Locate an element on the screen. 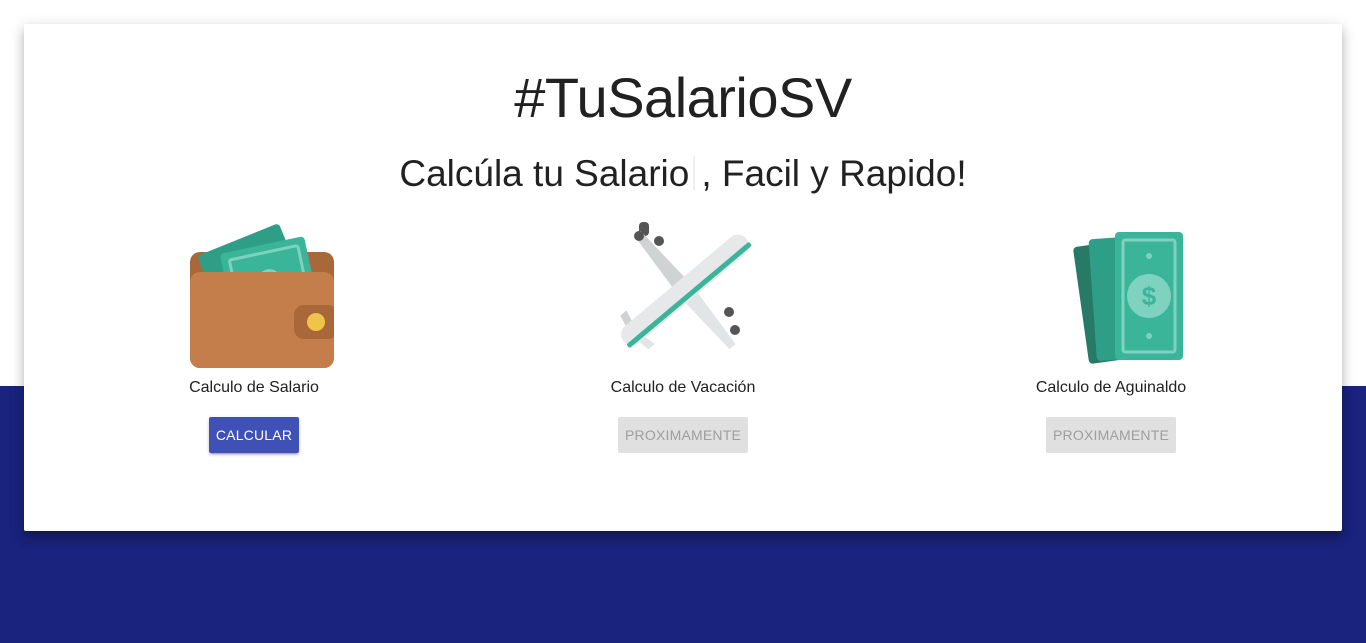 This screenshot has height=643, width=1366. feature-label: Calculo de Aguinaldo is located at coordinates (1111, 387).